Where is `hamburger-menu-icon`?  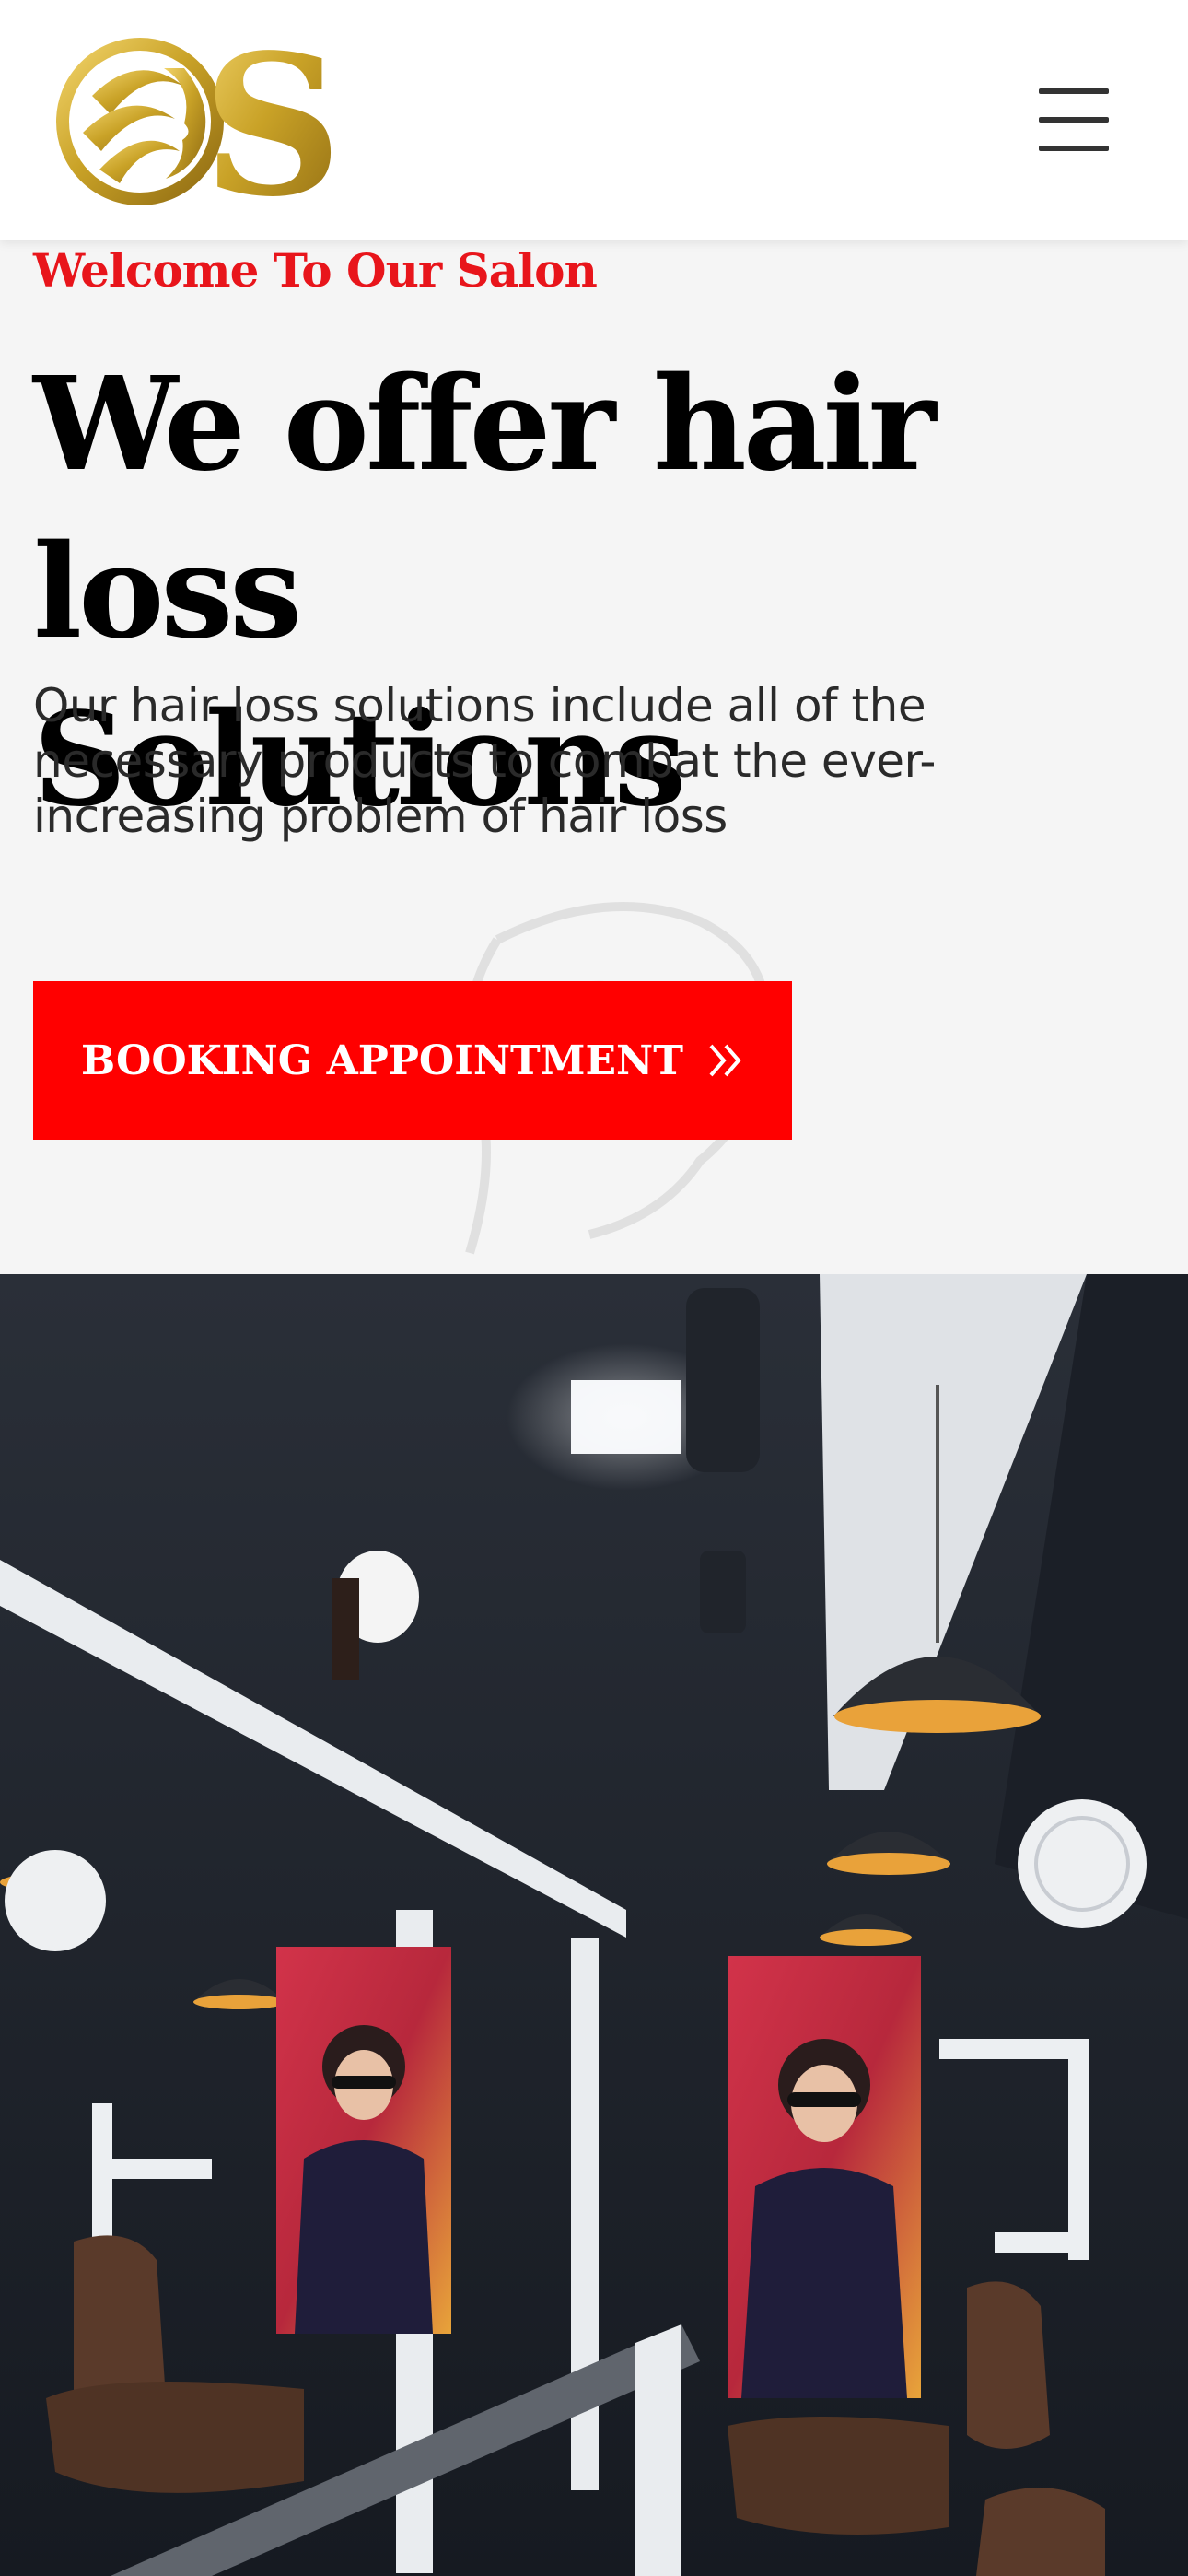
hamburger-menu-icon is located at coordinates (1074, 120).